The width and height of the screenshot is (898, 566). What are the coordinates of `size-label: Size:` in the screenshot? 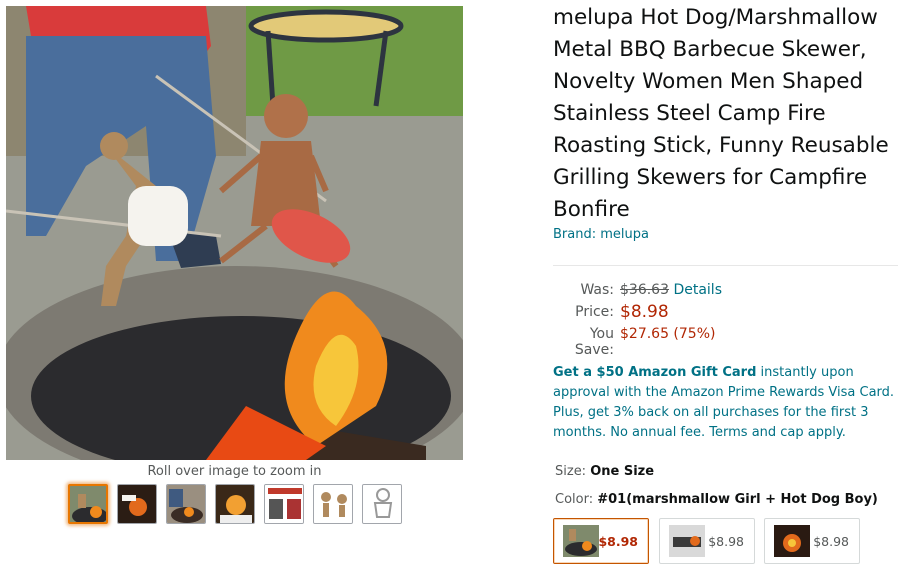 It's located at (573, 471).